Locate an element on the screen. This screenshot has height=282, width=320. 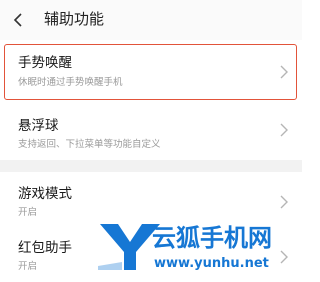
header-bar: 辅助功能 is located at coordinates (151, 20).